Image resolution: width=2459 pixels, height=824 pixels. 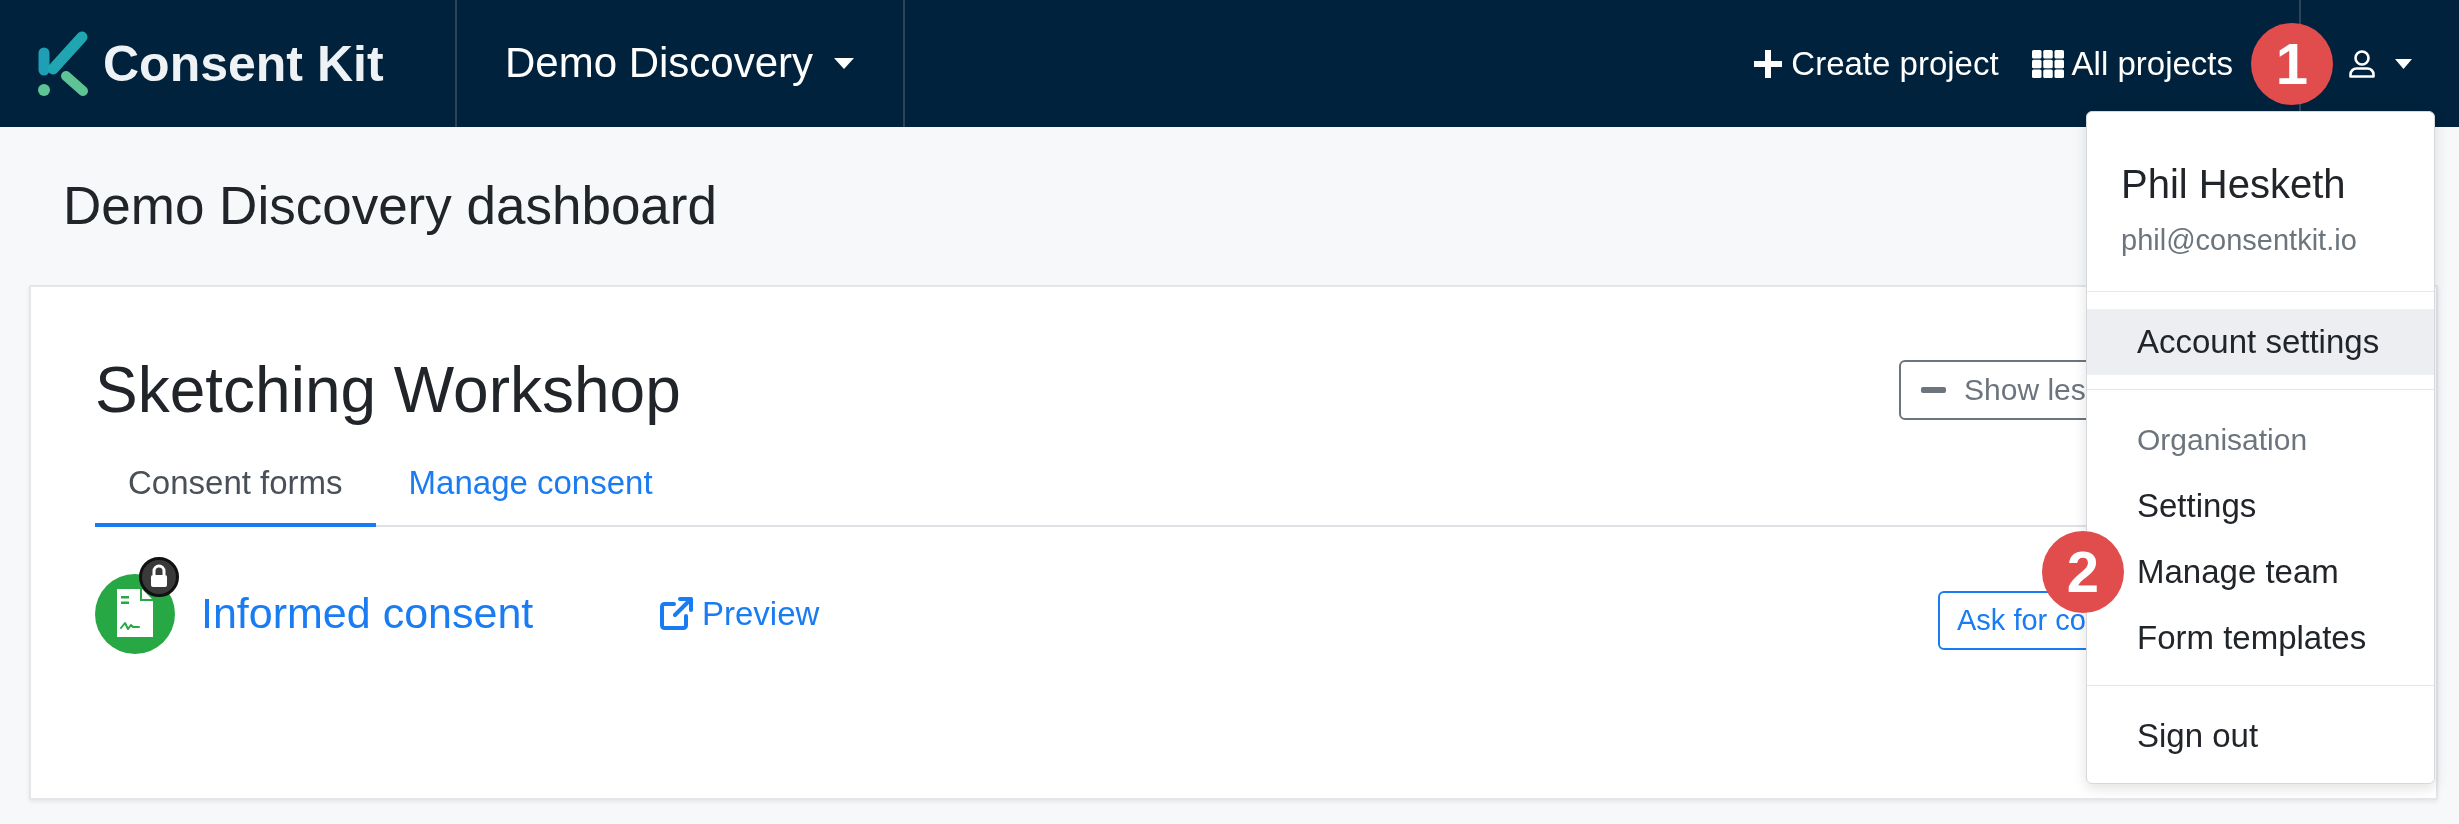 What do you see at coordinates (2362, 63) in the screenshot?
I see `user-icon` at bounding box center [2362, 63].